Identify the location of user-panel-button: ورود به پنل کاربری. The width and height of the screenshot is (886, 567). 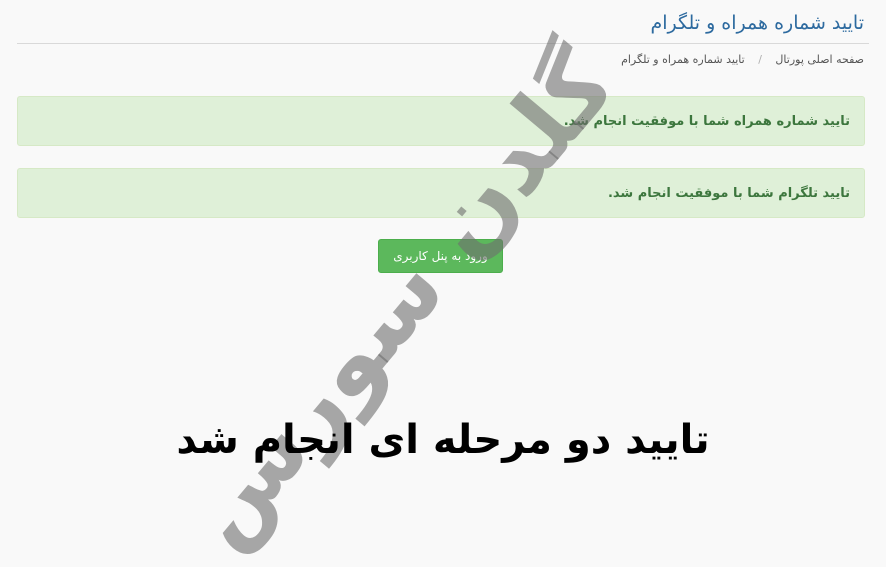
(440, 256).